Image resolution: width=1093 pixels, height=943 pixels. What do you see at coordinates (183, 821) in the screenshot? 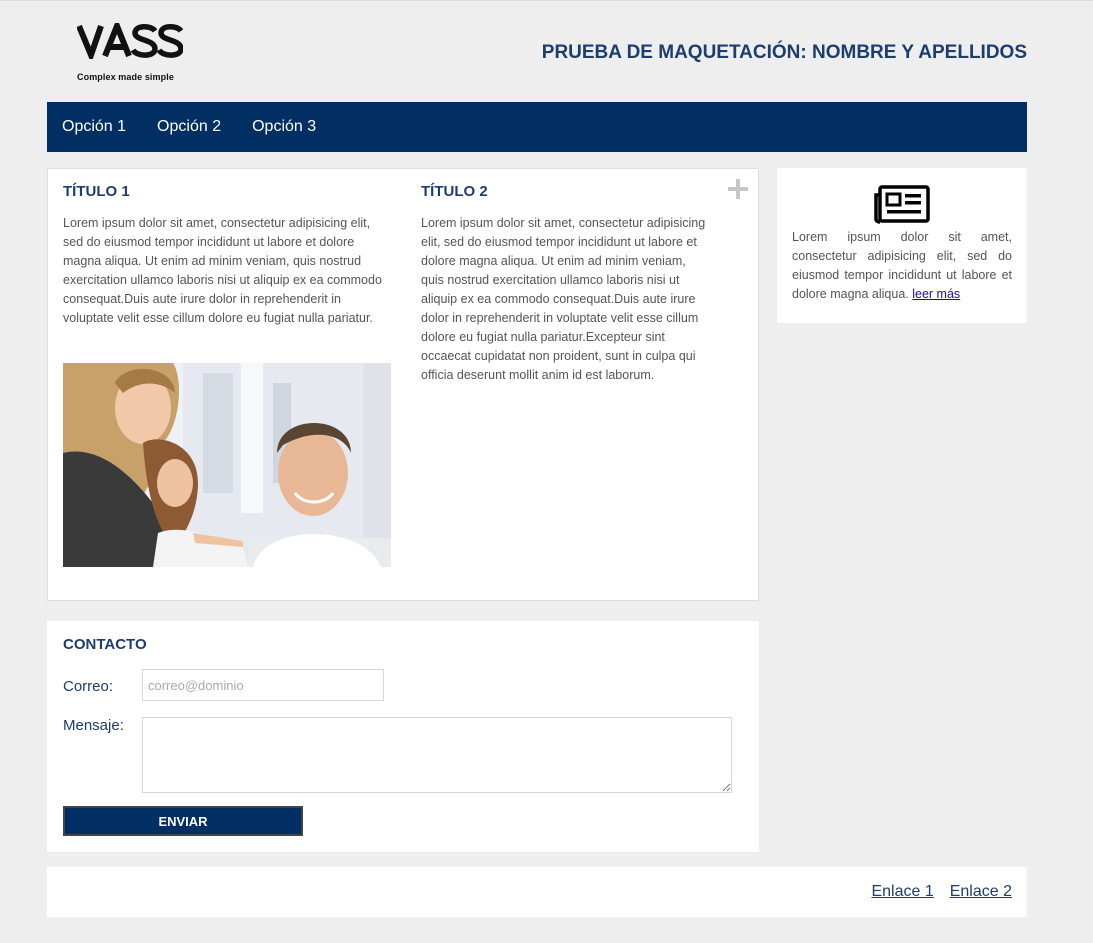
I see `send-button: ENVIAR` at bounding box center [183, 821].